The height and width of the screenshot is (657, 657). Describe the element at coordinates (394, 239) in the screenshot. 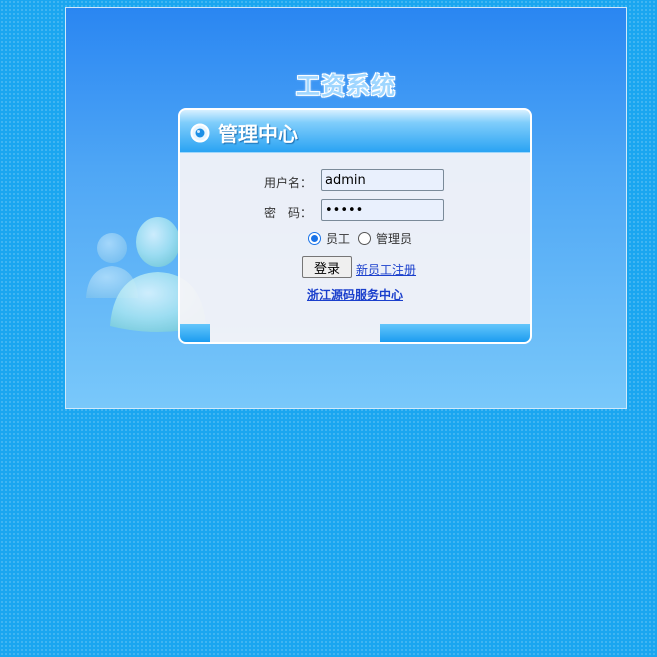

I see `role-label-admin: 管理员` at that location.